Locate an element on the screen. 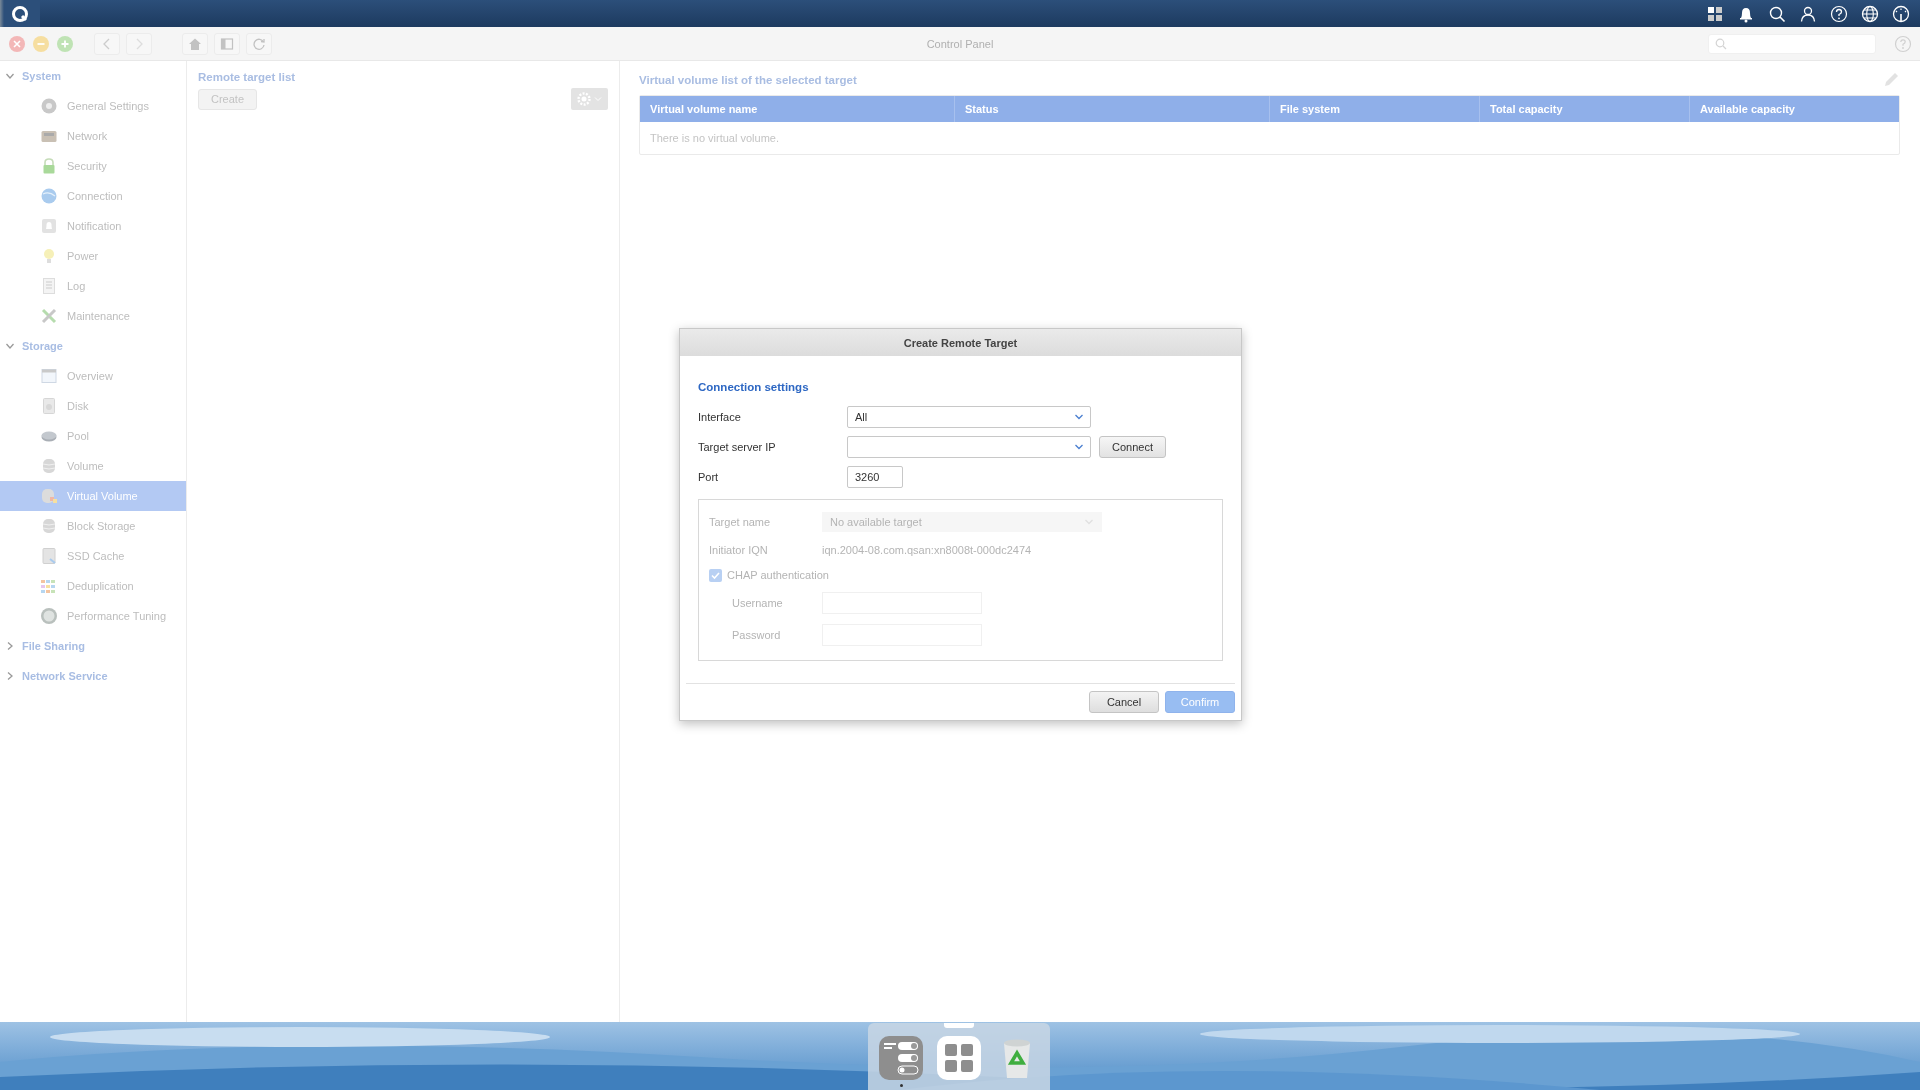  column-header: Status is located at coordinates (1112, 109).